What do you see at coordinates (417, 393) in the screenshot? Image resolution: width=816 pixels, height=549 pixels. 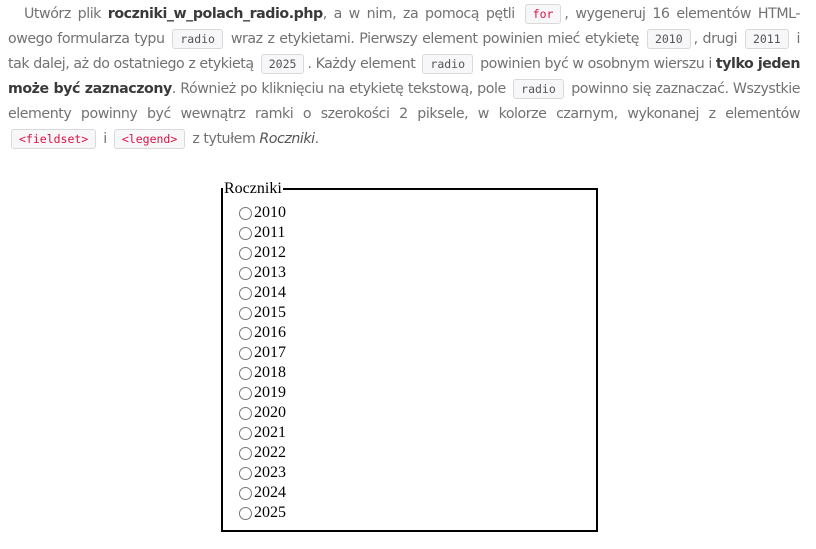 I see `radio-option: 2019` at bounding box center [417, 393].